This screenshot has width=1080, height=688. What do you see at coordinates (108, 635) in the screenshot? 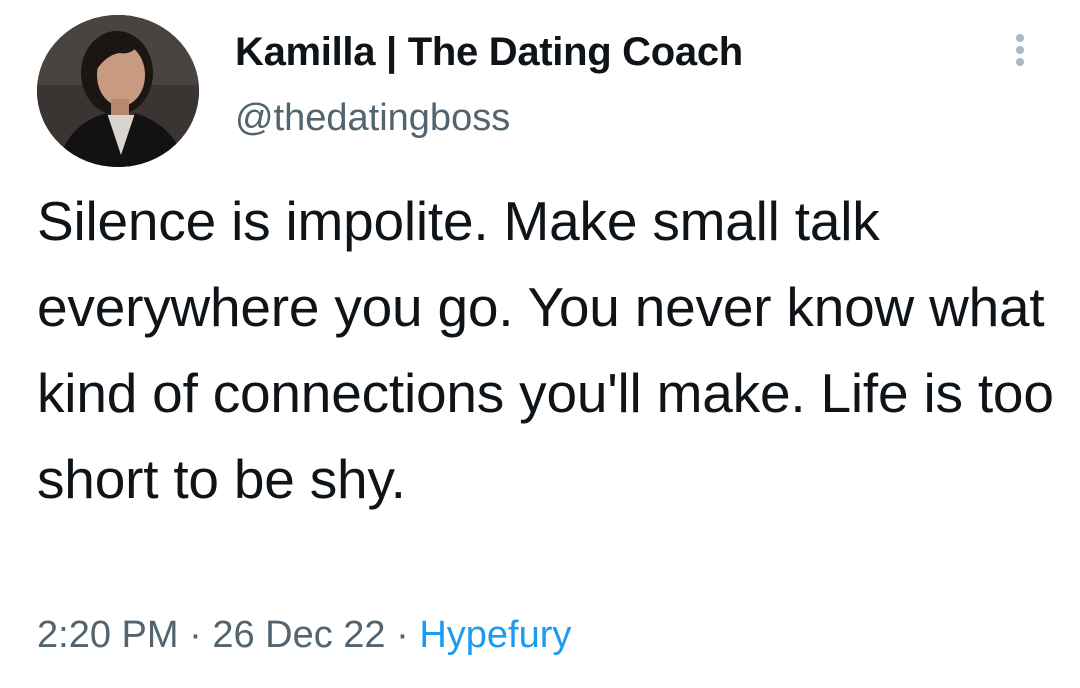
I see `tweet-time: 2:20 PM` at bounding box center [108, 635].